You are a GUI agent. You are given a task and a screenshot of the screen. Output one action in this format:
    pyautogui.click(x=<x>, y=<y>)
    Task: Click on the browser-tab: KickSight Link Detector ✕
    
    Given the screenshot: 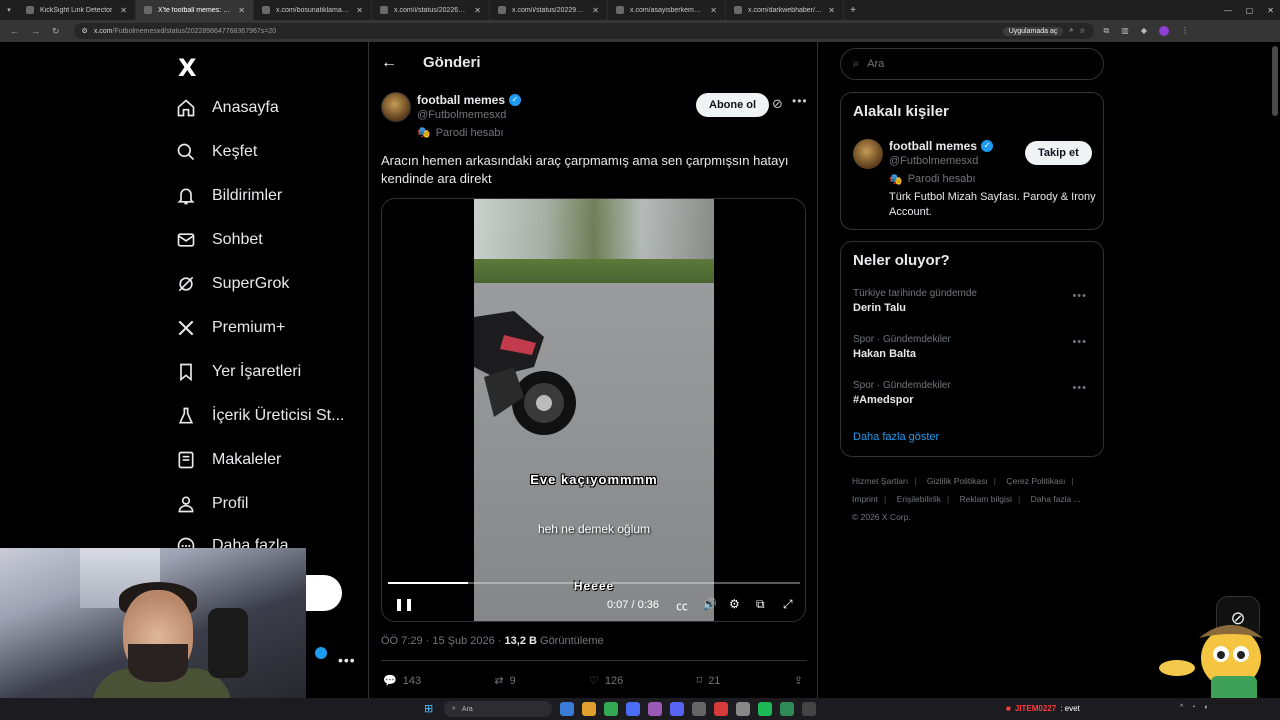 What is the action you would take?
    pyautogui.click(x=77, y=10)
    